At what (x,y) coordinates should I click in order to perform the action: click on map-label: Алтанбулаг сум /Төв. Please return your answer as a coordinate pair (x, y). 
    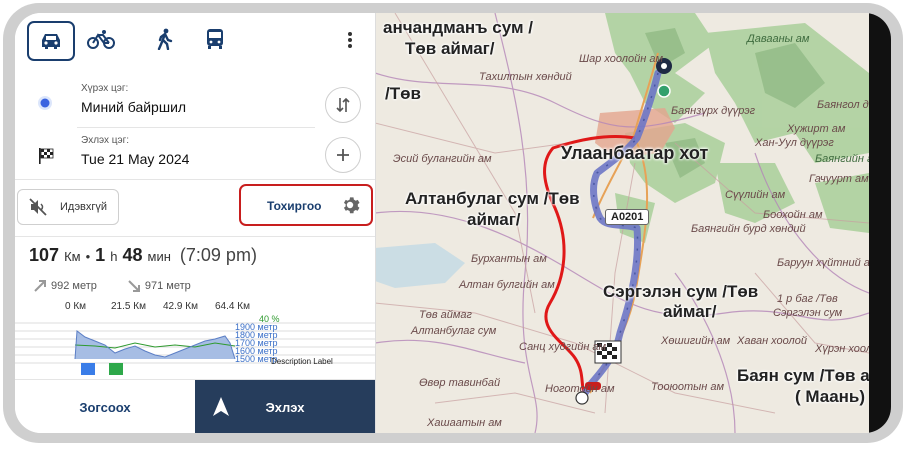
    Looking at the image, I should click on (492, 198).